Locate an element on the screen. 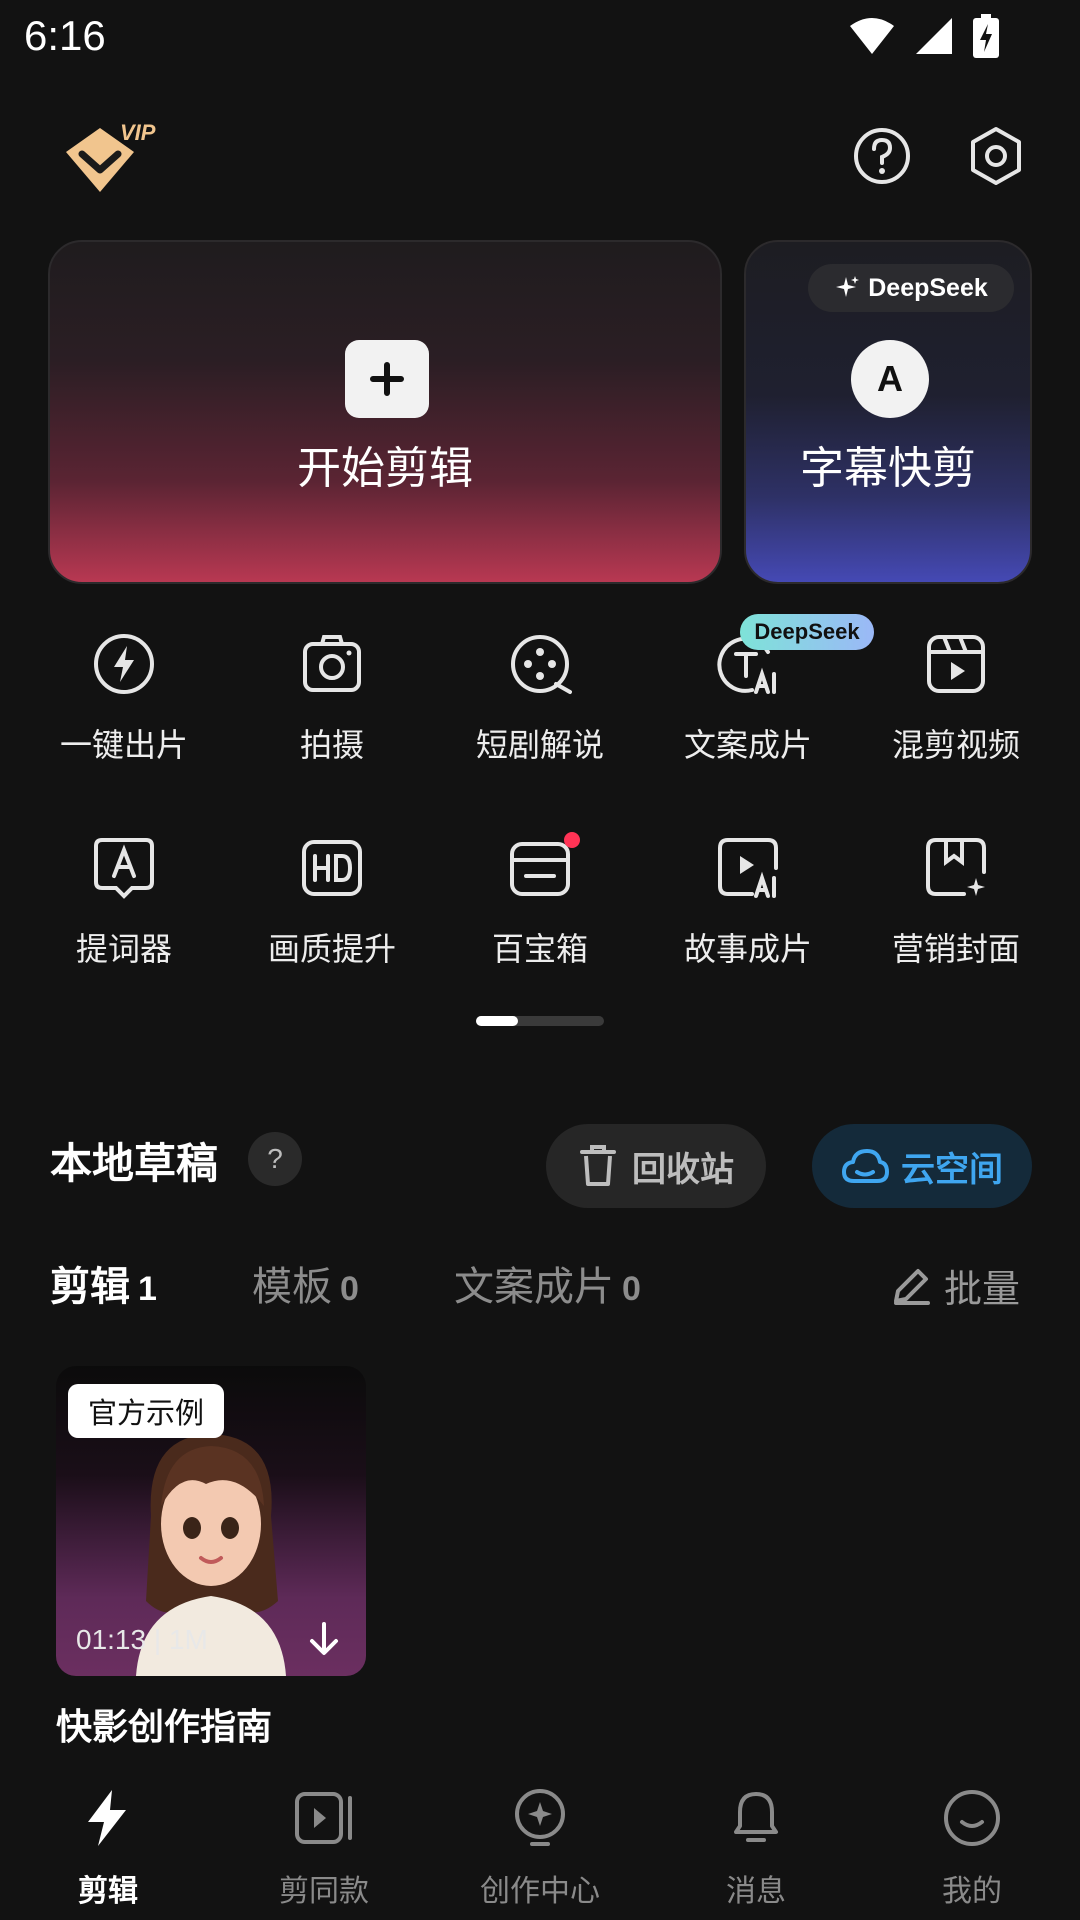 This screenshot has height=1920, width=1080. bell-icon is located at coordinates (756, 1817).